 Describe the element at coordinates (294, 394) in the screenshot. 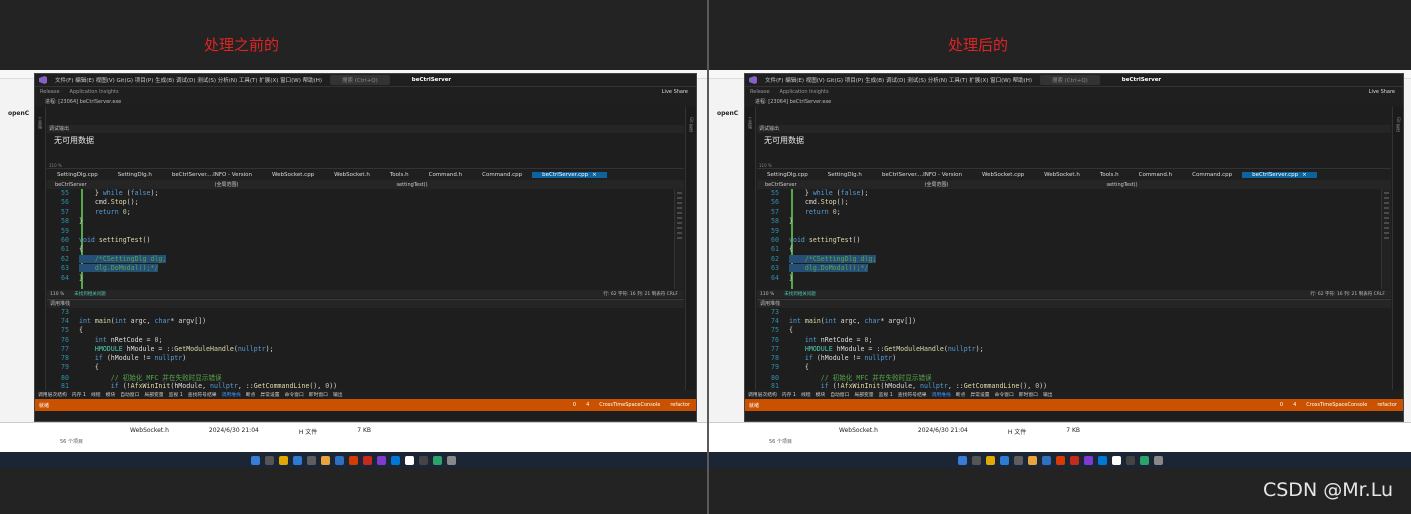

I see `tab-command-window: 命令窗口` at that location.